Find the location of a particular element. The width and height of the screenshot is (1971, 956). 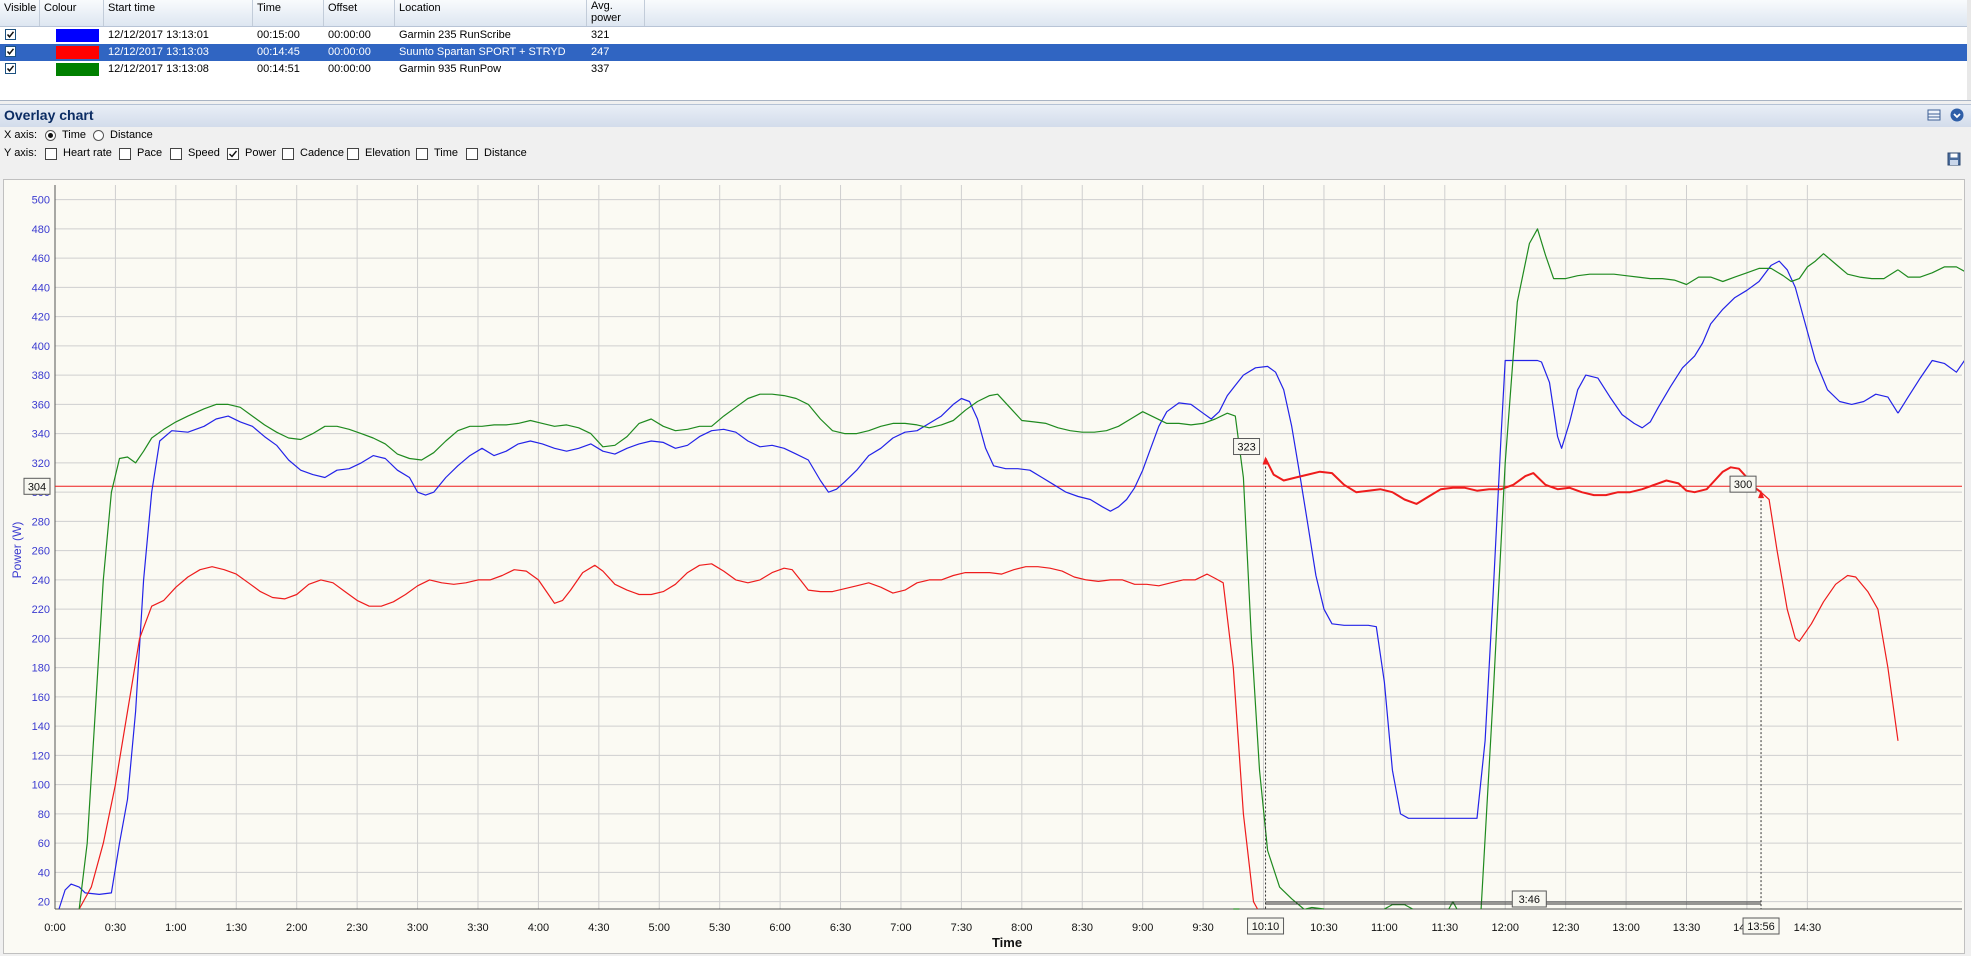

point-a-label: 323 is located at coordinates (1246, 448).